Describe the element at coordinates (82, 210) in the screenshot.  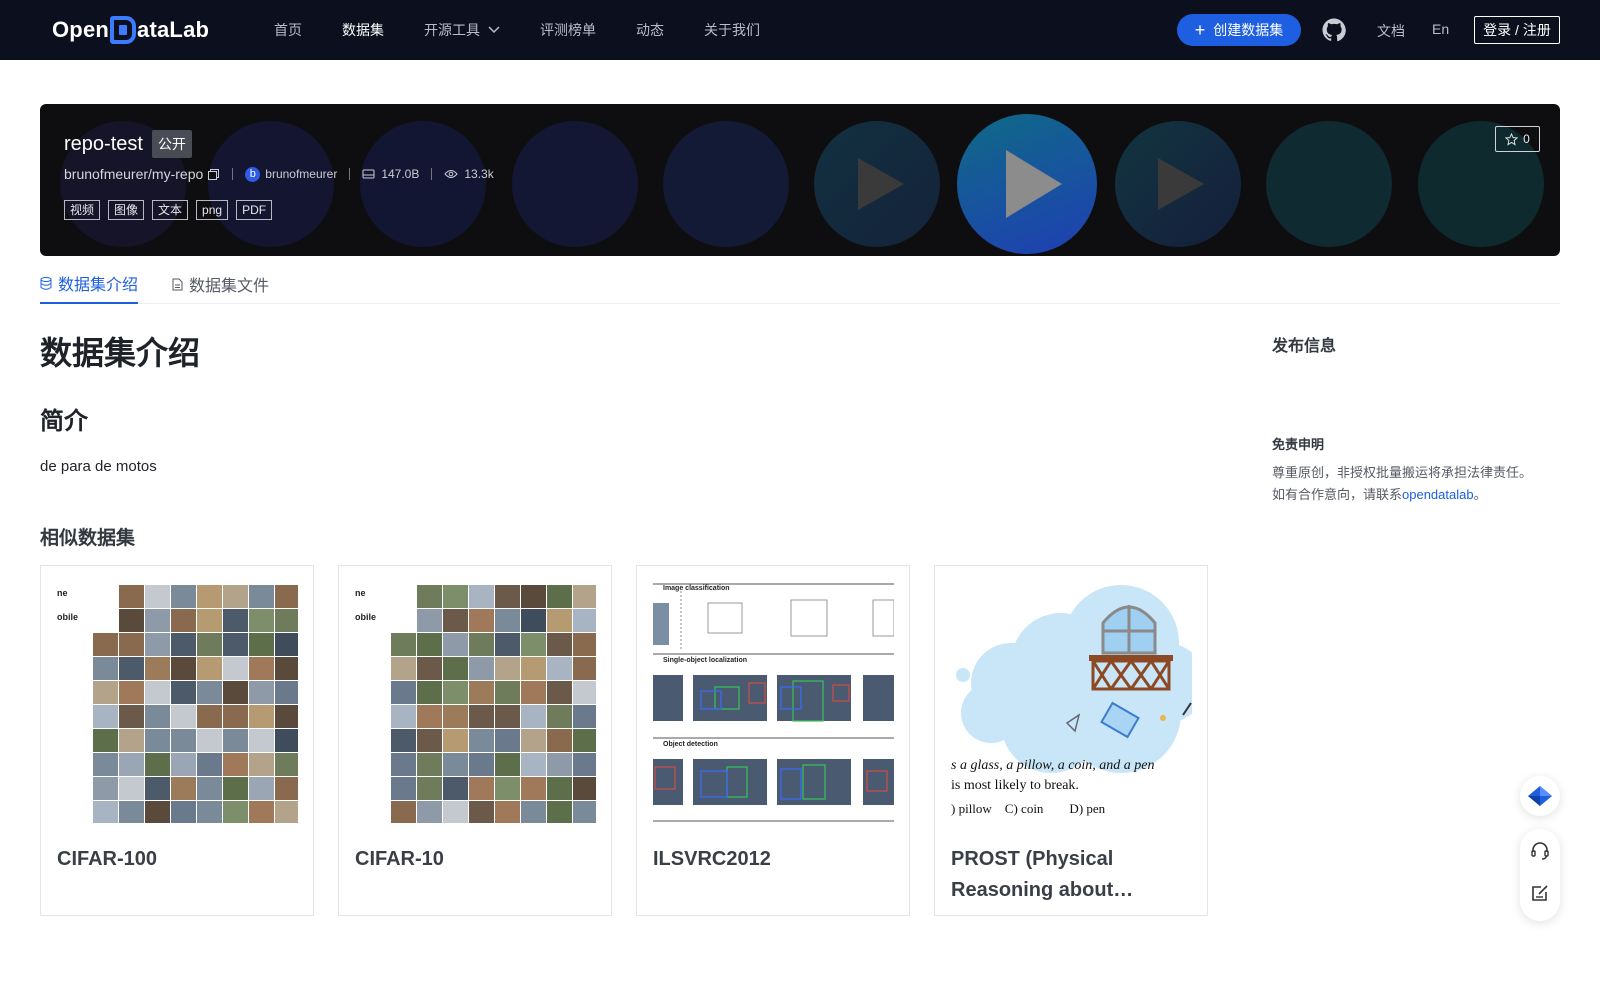
I see `tag-video: 视频` at that location.